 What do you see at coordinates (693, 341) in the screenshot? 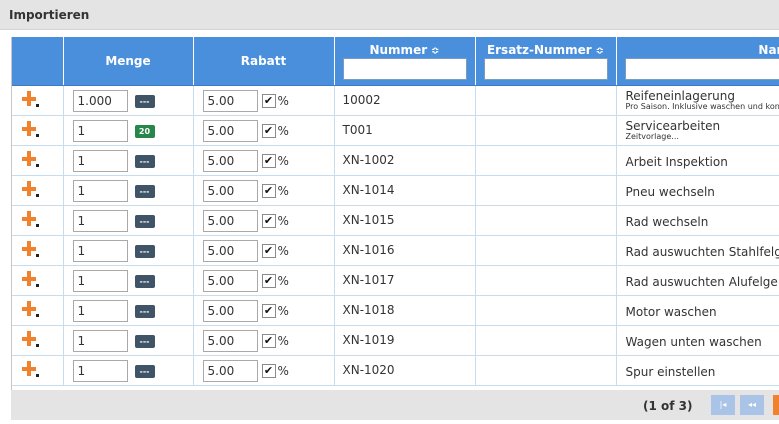
I see `item-name: Wagen unten waschen` at bounding box center [693, 341].